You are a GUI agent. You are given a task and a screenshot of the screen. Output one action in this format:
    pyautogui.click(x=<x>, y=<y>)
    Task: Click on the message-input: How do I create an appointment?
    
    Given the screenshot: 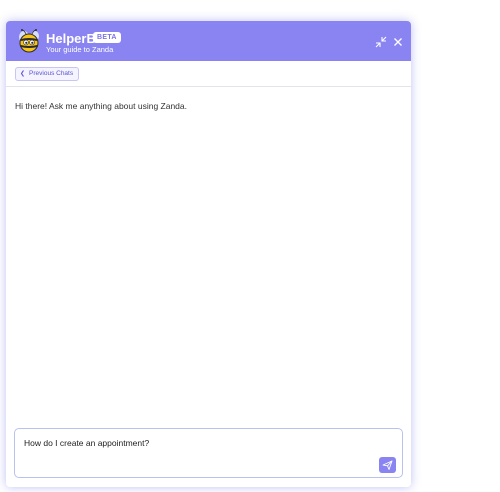 What is the action you would take?
    pyautogui.click(x=208, y=453)
    